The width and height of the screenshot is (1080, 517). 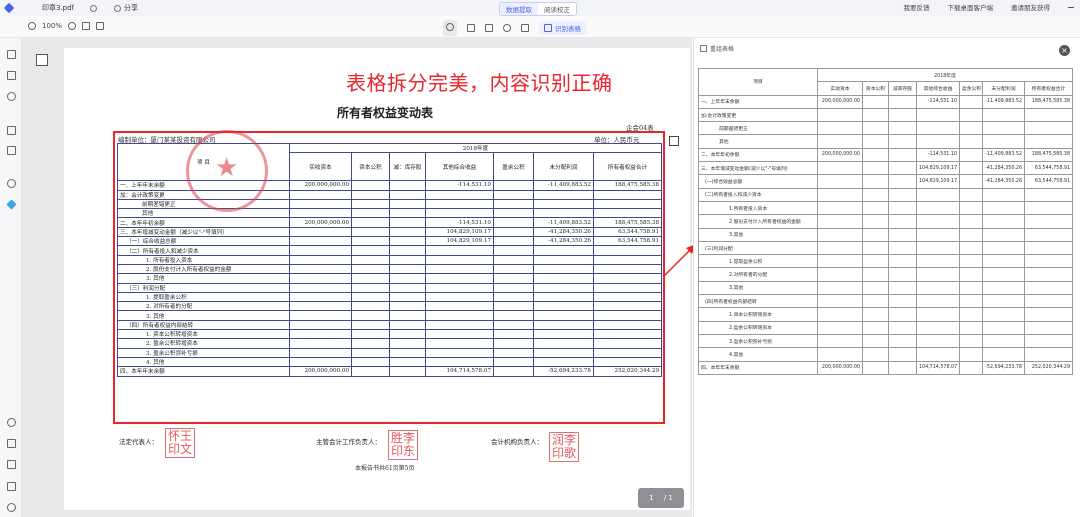 What do you see at coordinates (58, 8) in the screenshot?
I see `file-name: 印章3.pdf` at bounding box center [58, 8].